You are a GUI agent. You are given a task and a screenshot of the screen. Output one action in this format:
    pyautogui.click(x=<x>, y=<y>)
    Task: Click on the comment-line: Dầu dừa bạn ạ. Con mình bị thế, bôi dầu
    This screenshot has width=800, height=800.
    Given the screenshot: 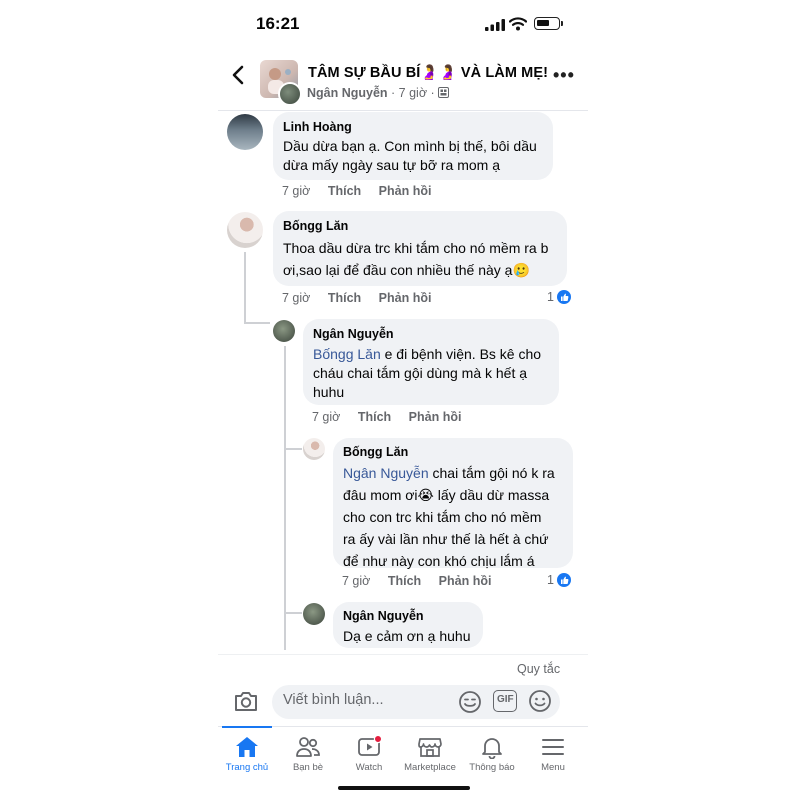 What is the action you would take?
    pyautogui.click(x=410, y=146)
    